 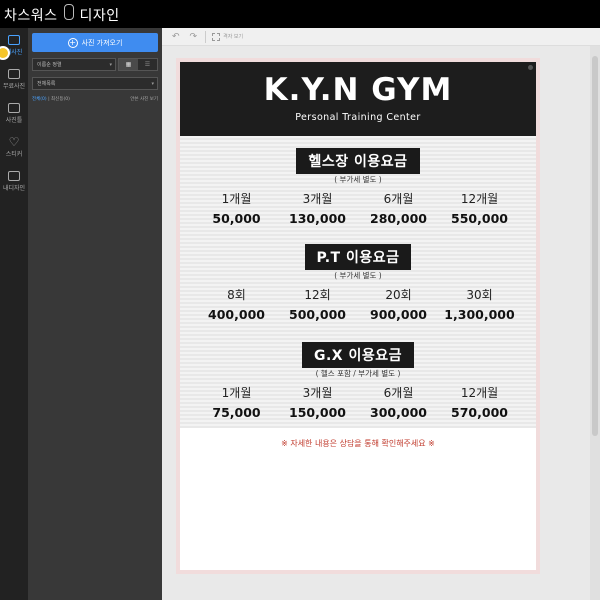 I want to click on price-value: 75,000, so click(x=236, y=412).